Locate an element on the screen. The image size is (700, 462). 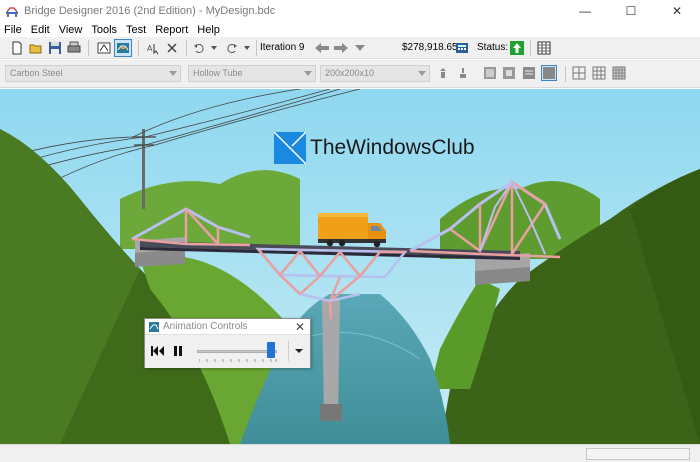
undo-dropdown-icon is located at coordinates (214, 48).